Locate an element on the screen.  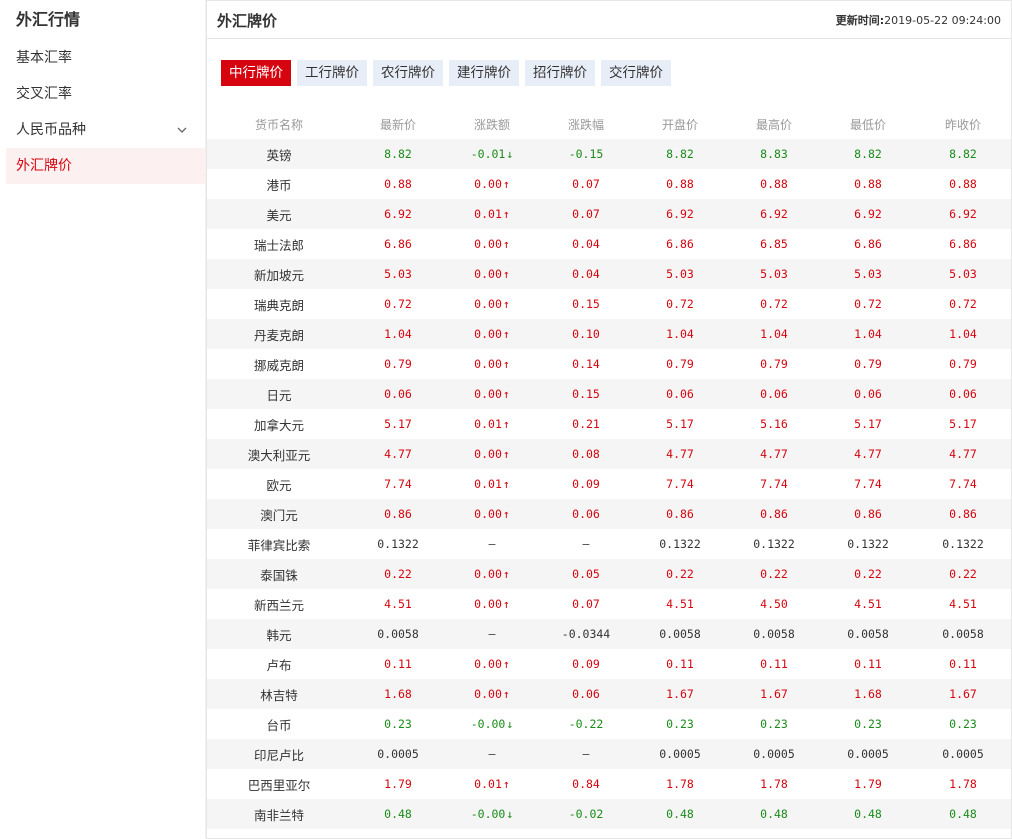
table-row: 台币 0.23 -0.00↓ -0.22 0.23 0.23 0.23 0.23 is located at coordinates (609, 724).